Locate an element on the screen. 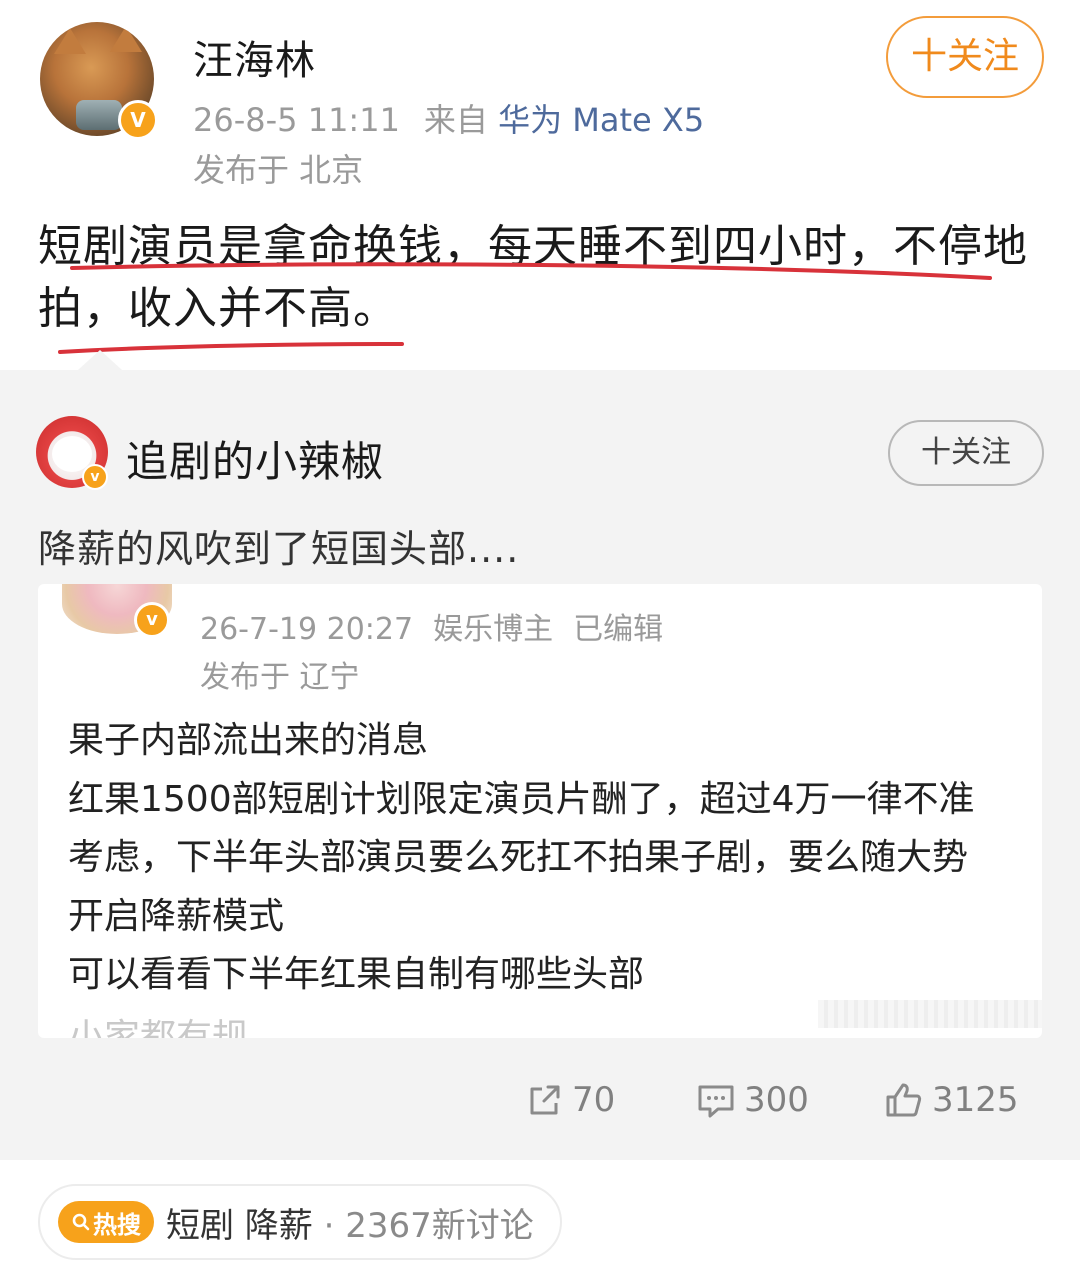  comment-button: 300 is located at coordinates (752, 1100).